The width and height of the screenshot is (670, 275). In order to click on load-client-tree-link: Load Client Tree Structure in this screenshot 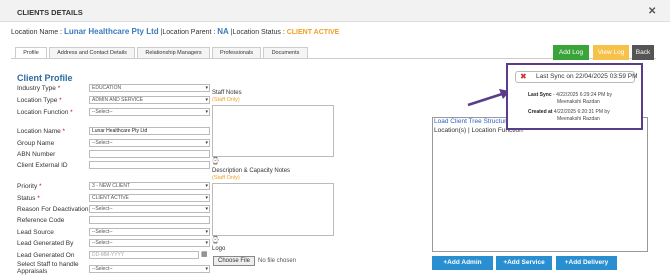, I will do `click(472, 121)`.